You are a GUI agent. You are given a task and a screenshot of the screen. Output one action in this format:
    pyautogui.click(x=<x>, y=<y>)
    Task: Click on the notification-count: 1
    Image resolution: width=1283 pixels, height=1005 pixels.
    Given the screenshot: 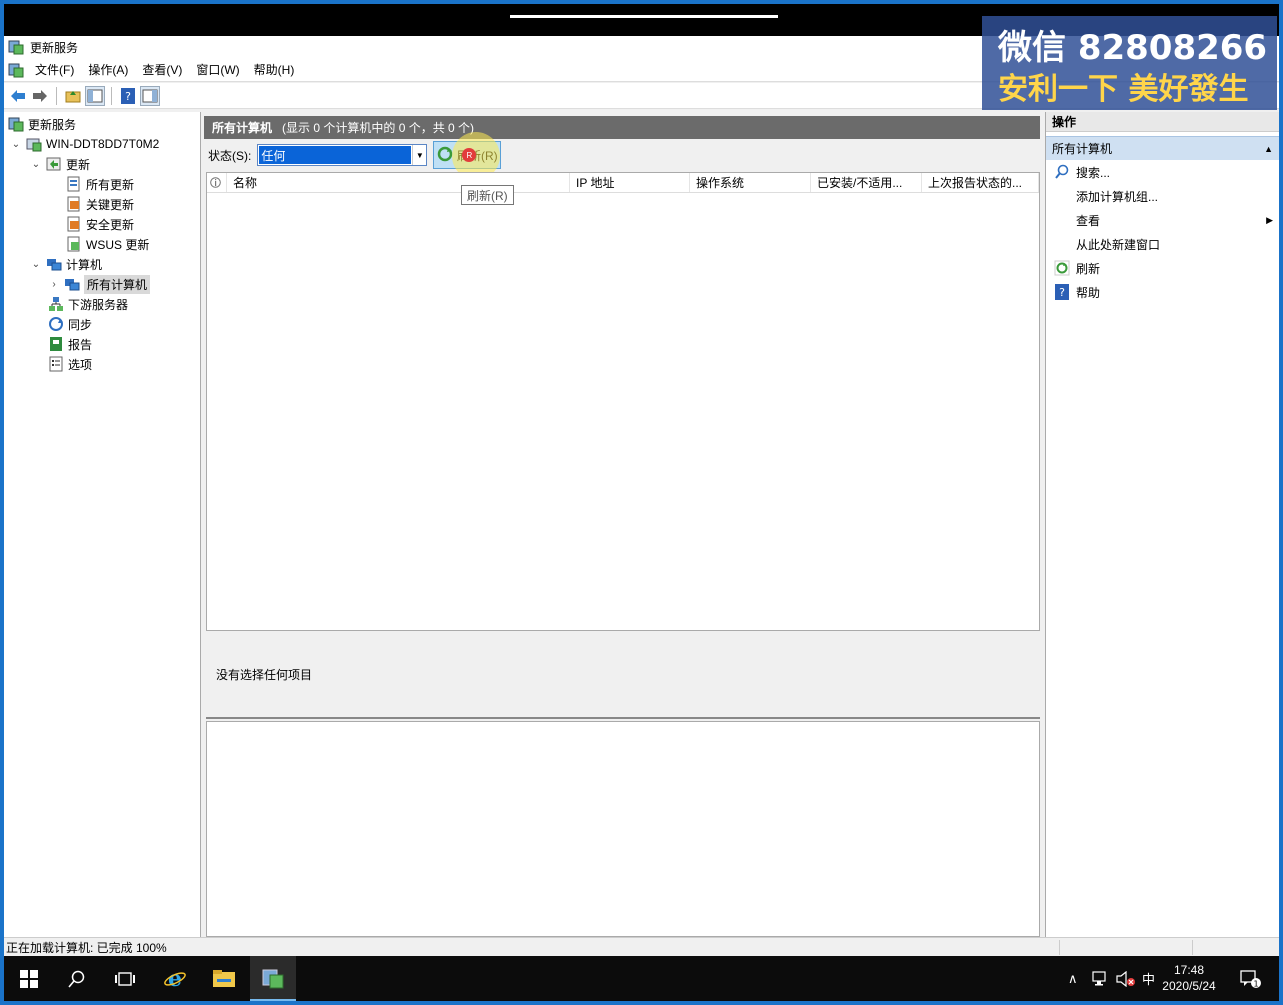 What is the action you would take?
    pyautogui.click(x=1255, y=983)
    